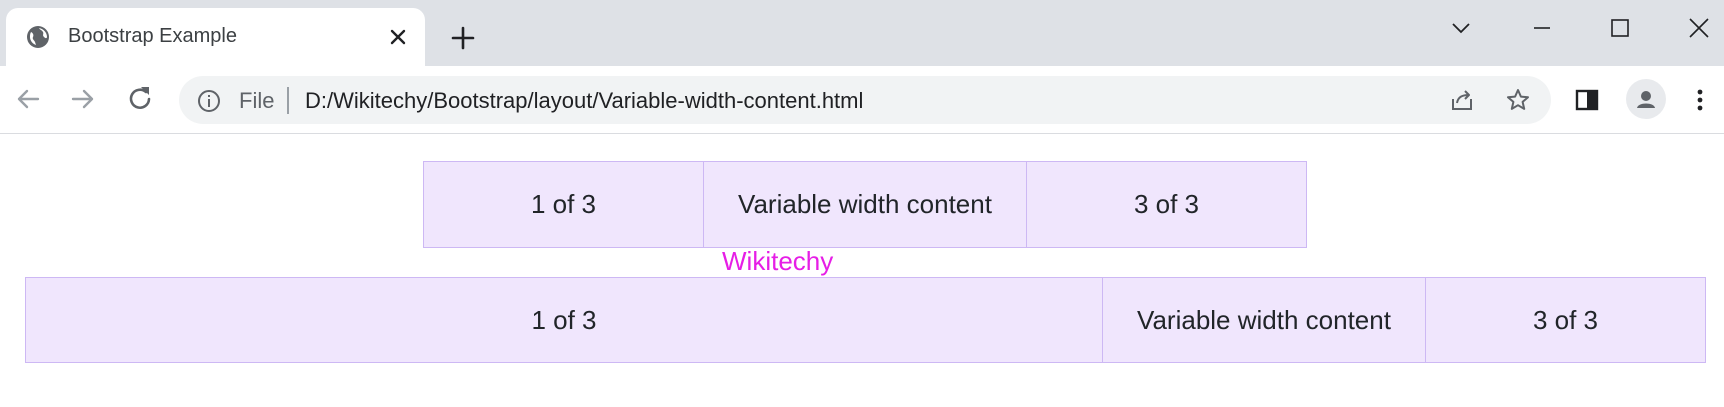  I want to click on browser-tab-active: Bootstrap Example, so click(215, 37).